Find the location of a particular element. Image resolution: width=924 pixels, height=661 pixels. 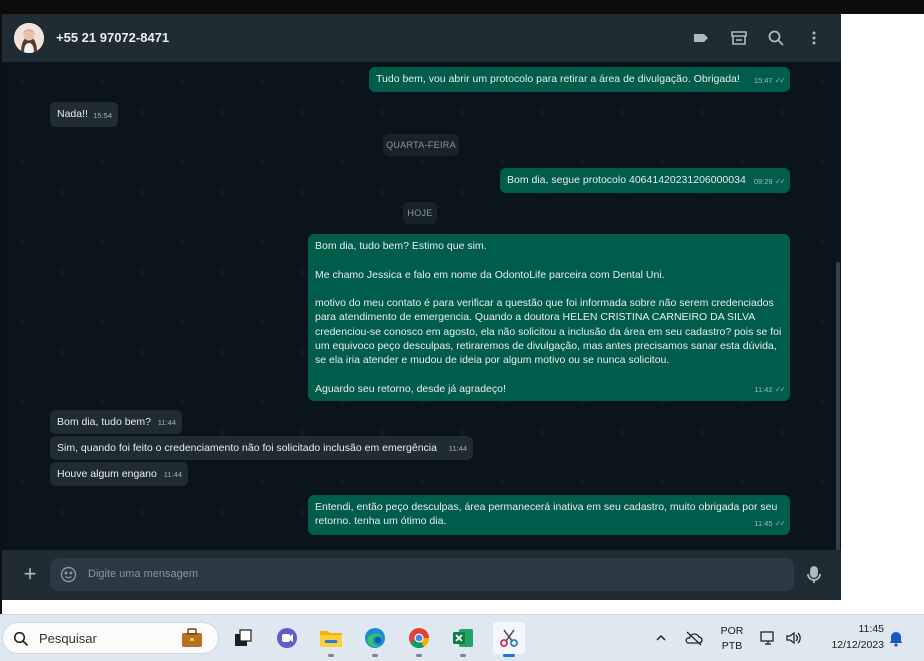

clock-date: 12/12/2023 is located at coordinates (857, 645).